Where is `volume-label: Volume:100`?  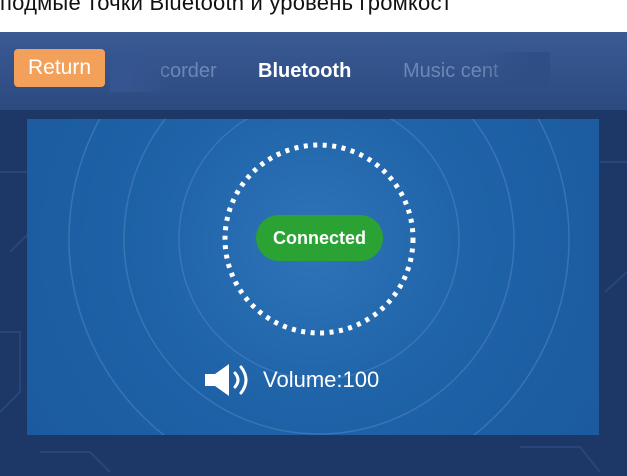
volume-label: Volume:100 is located at coordinates (321, 379).